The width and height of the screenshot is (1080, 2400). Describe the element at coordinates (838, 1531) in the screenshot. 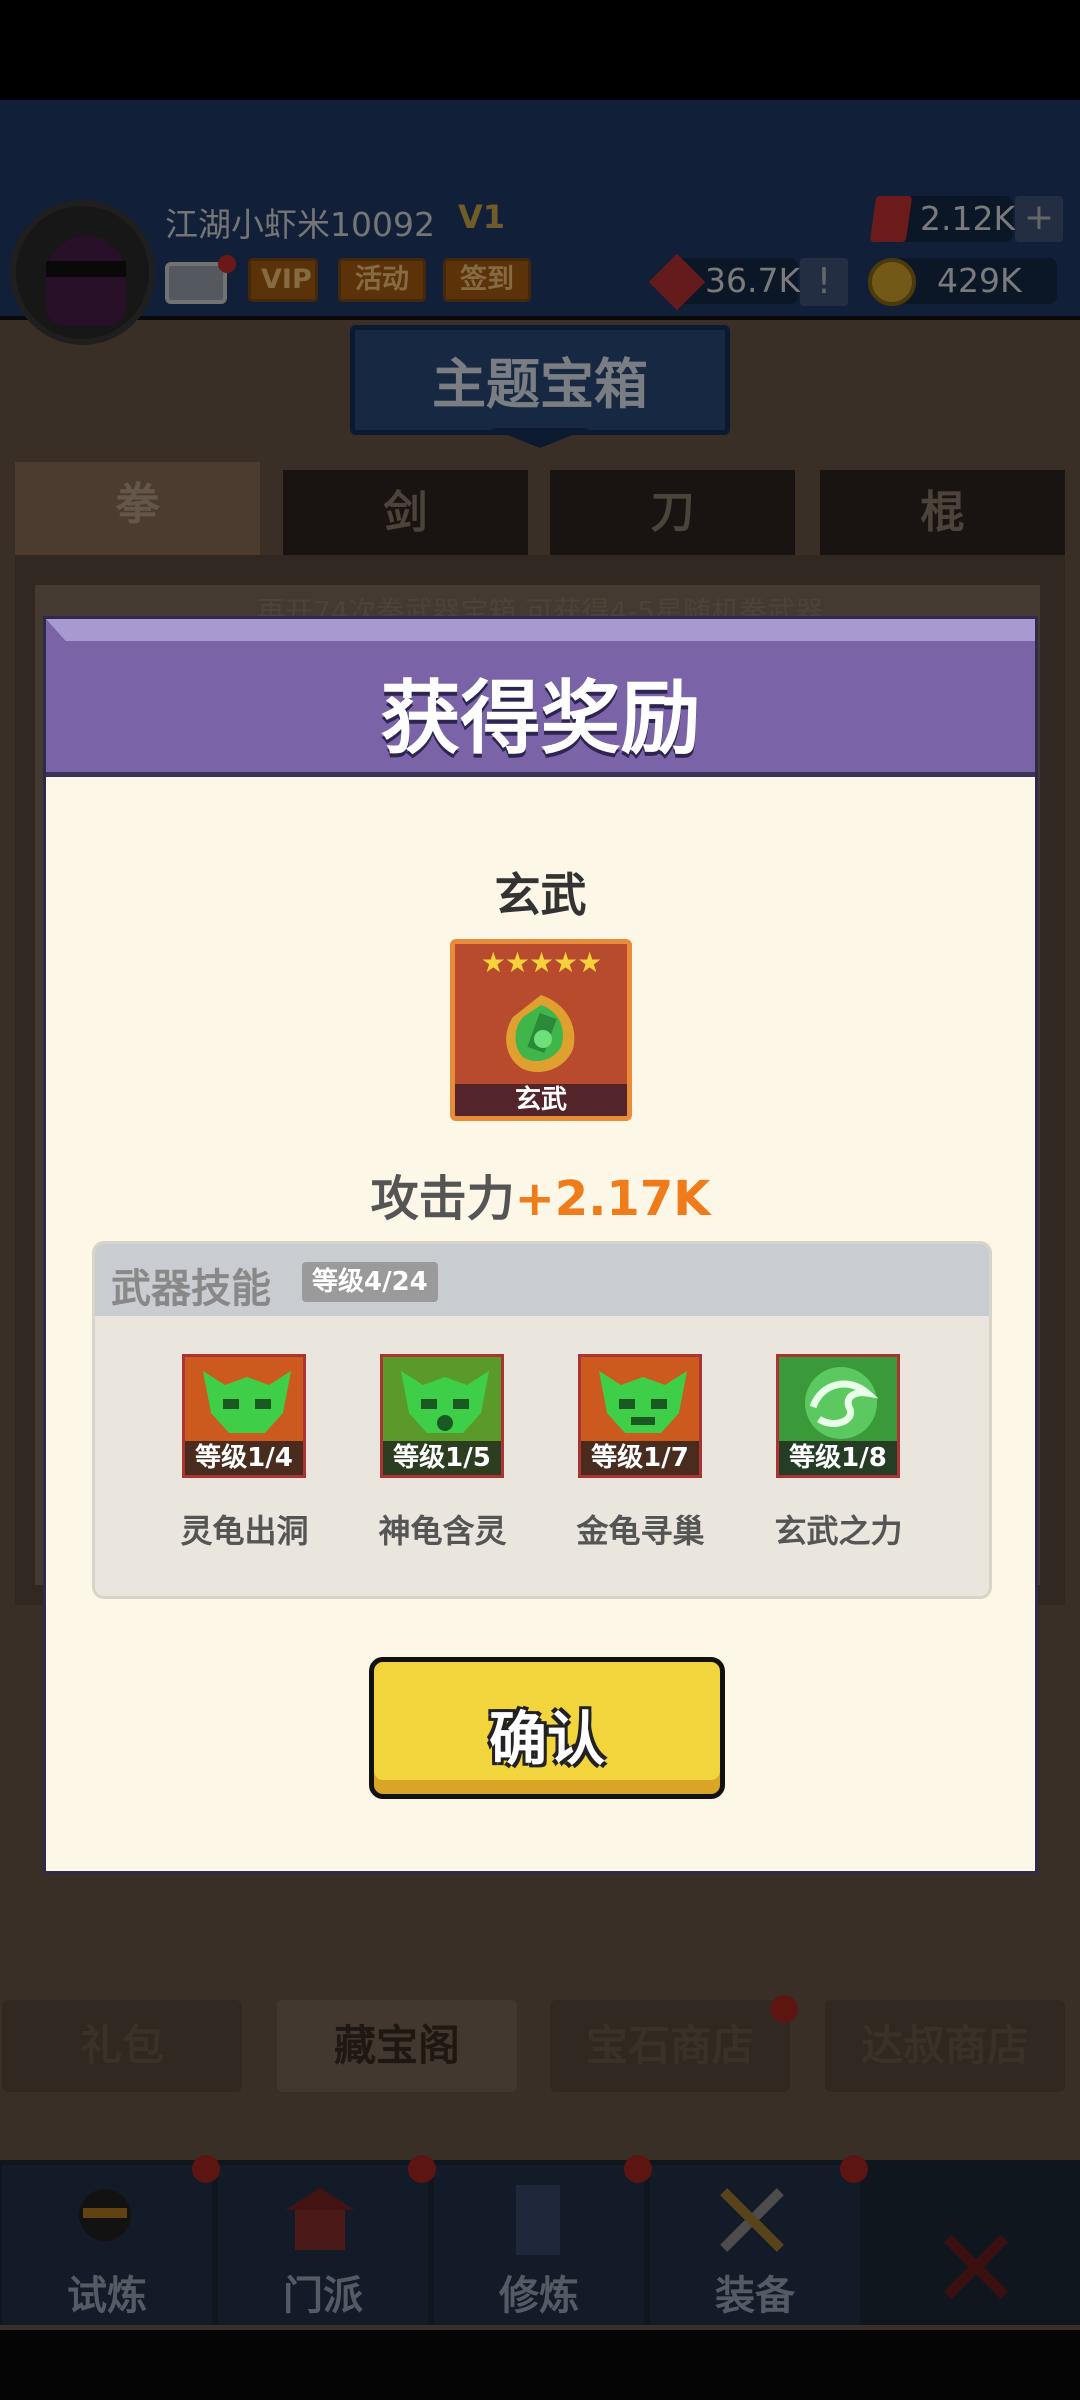

I see `skill-name: 玄武之力` at that location.